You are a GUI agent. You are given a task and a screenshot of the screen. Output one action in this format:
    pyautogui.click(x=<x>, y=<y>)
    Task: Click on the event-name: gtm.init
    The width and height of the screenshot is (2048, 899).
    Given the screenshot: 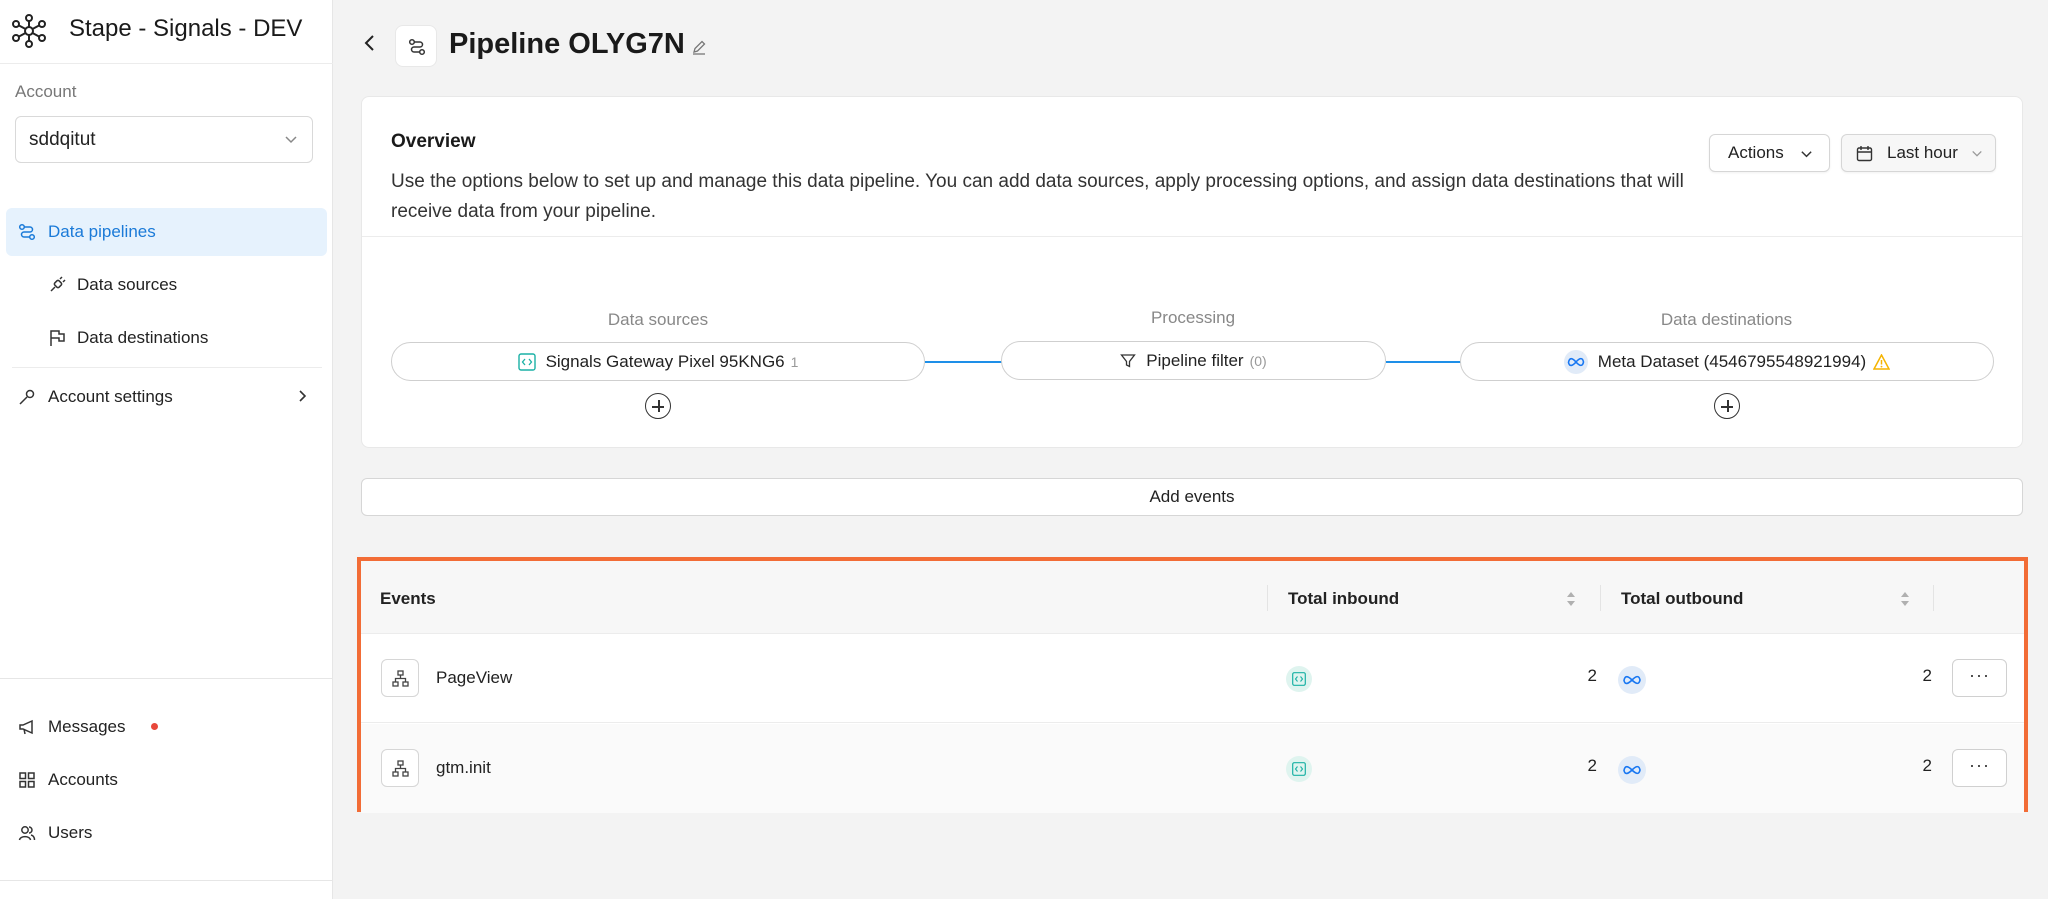 What is the action you would take?
    pyautogui.click(x=463, y=768)
    